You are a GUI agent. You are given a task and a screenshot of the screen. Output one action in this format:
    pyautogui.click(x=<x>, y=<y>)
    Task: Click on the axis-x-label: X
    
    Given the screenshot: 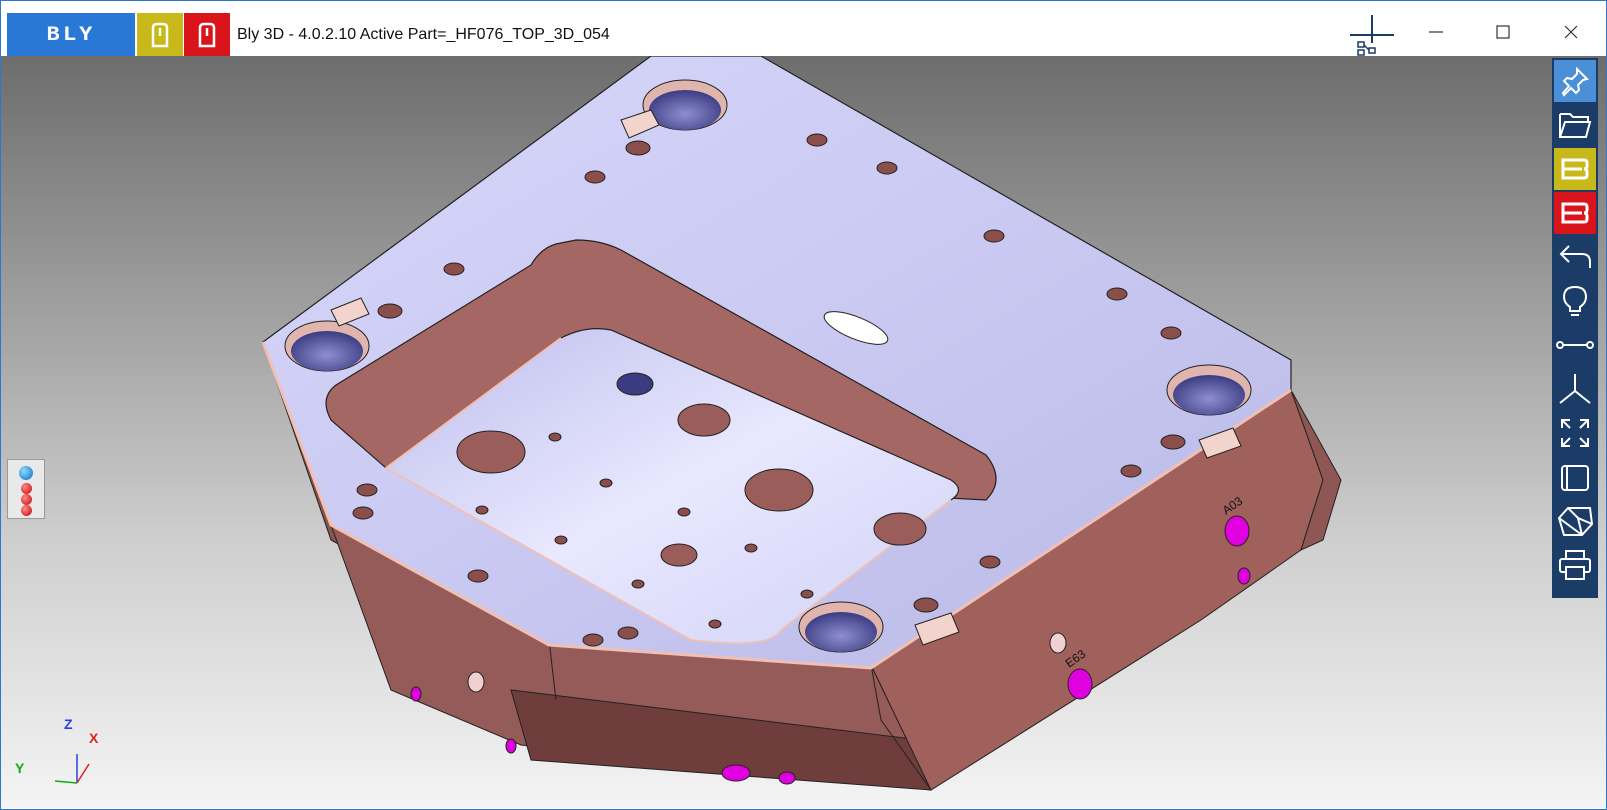 What is the action you would take?
    pyautogui.click(x=94, y=738)
    